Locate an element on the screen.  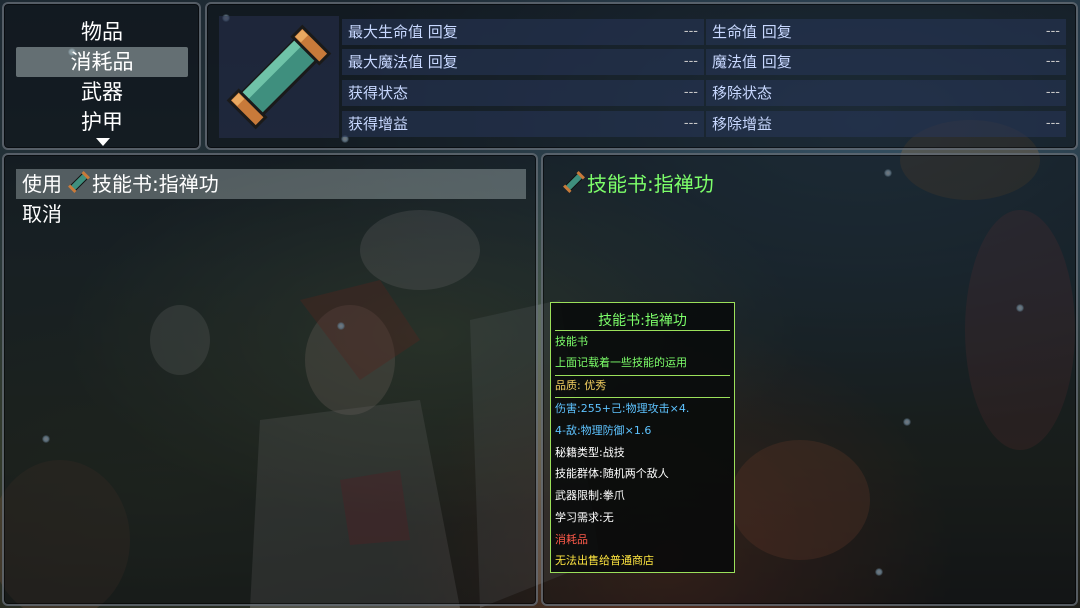
category-item-weapons: 武器 is located at coordinates (102, 92).